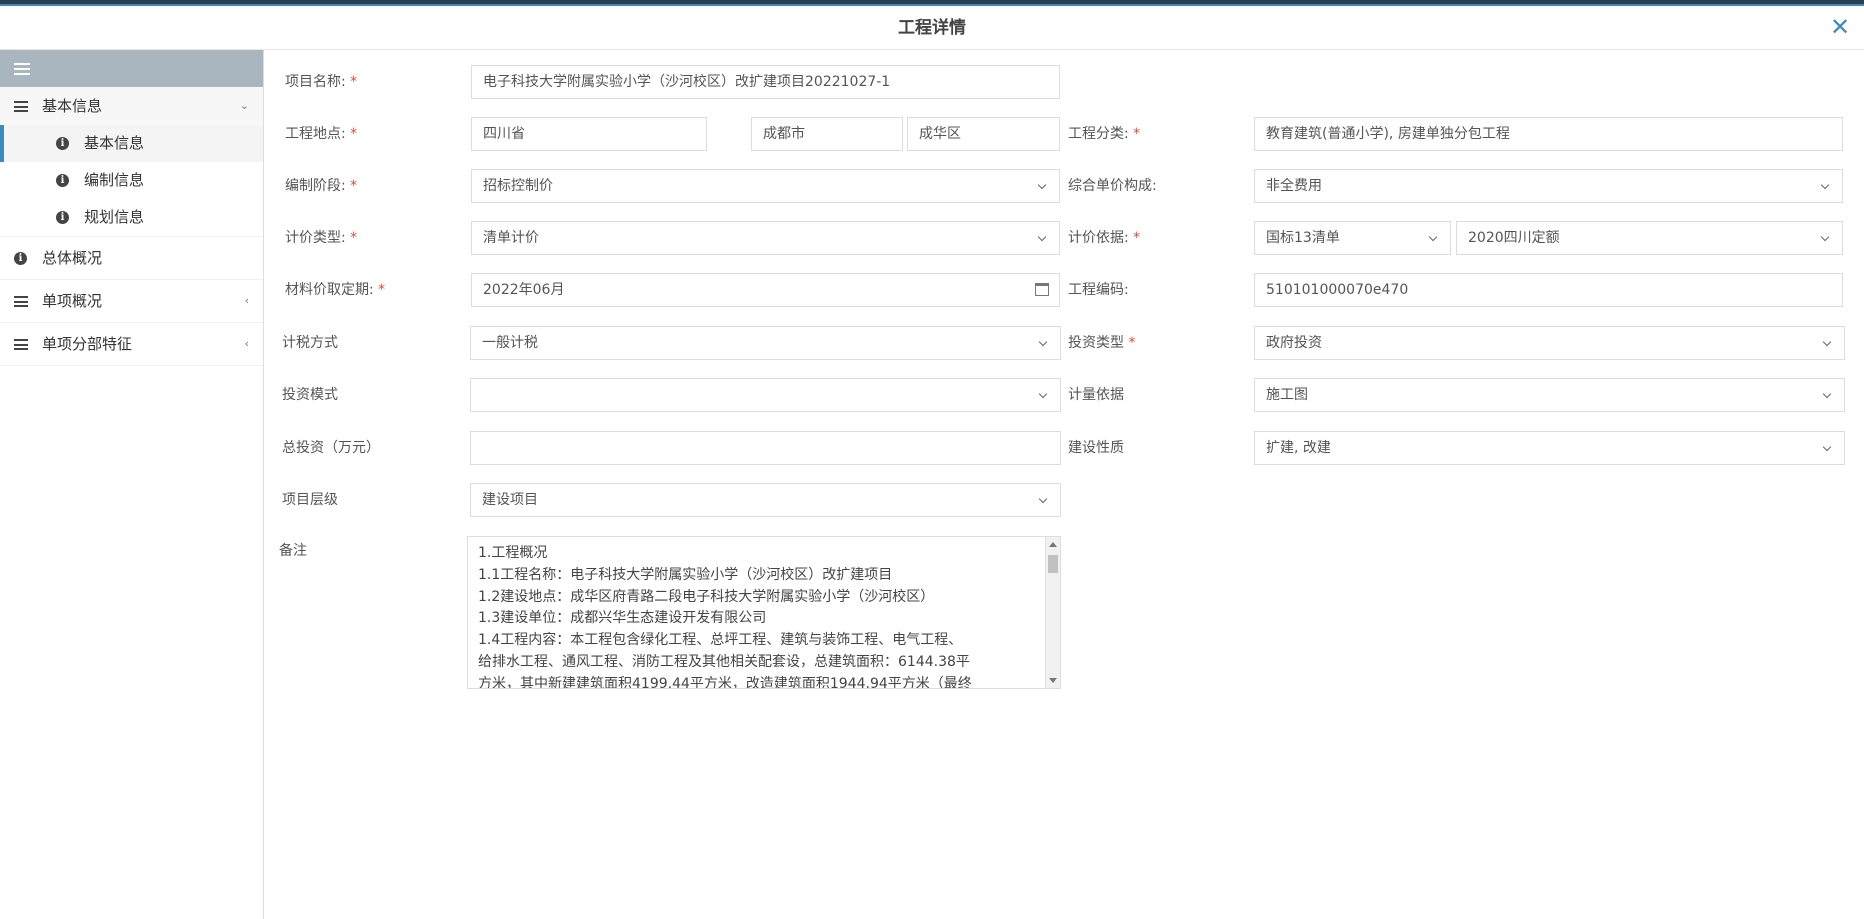 The width and height of the screenshot is (1864, 919). What do you see at coordinates (1042, 289) in the screenshot?
I see `calendar-icon` at bounding box center [1042, 289].